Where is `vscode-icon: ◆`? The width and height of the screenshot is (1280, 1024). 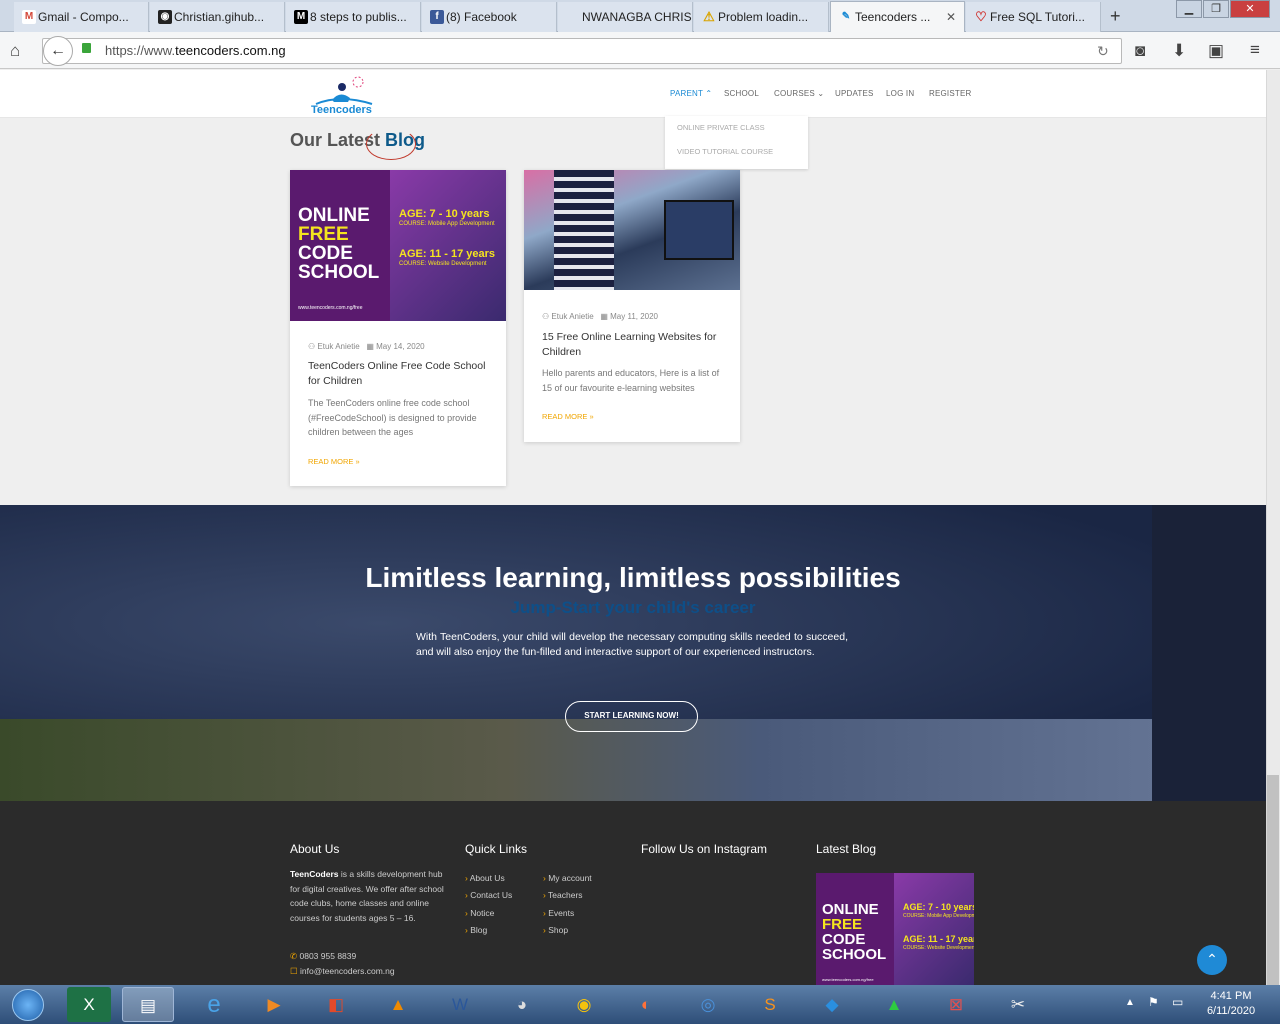 vscode-icon: ◆ is located at coordinates (832, 1004).